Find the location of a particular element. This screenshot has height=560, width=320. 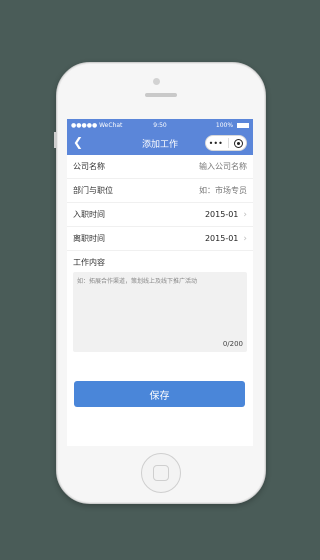

speaker-grille is located at coordinates (161, 95).